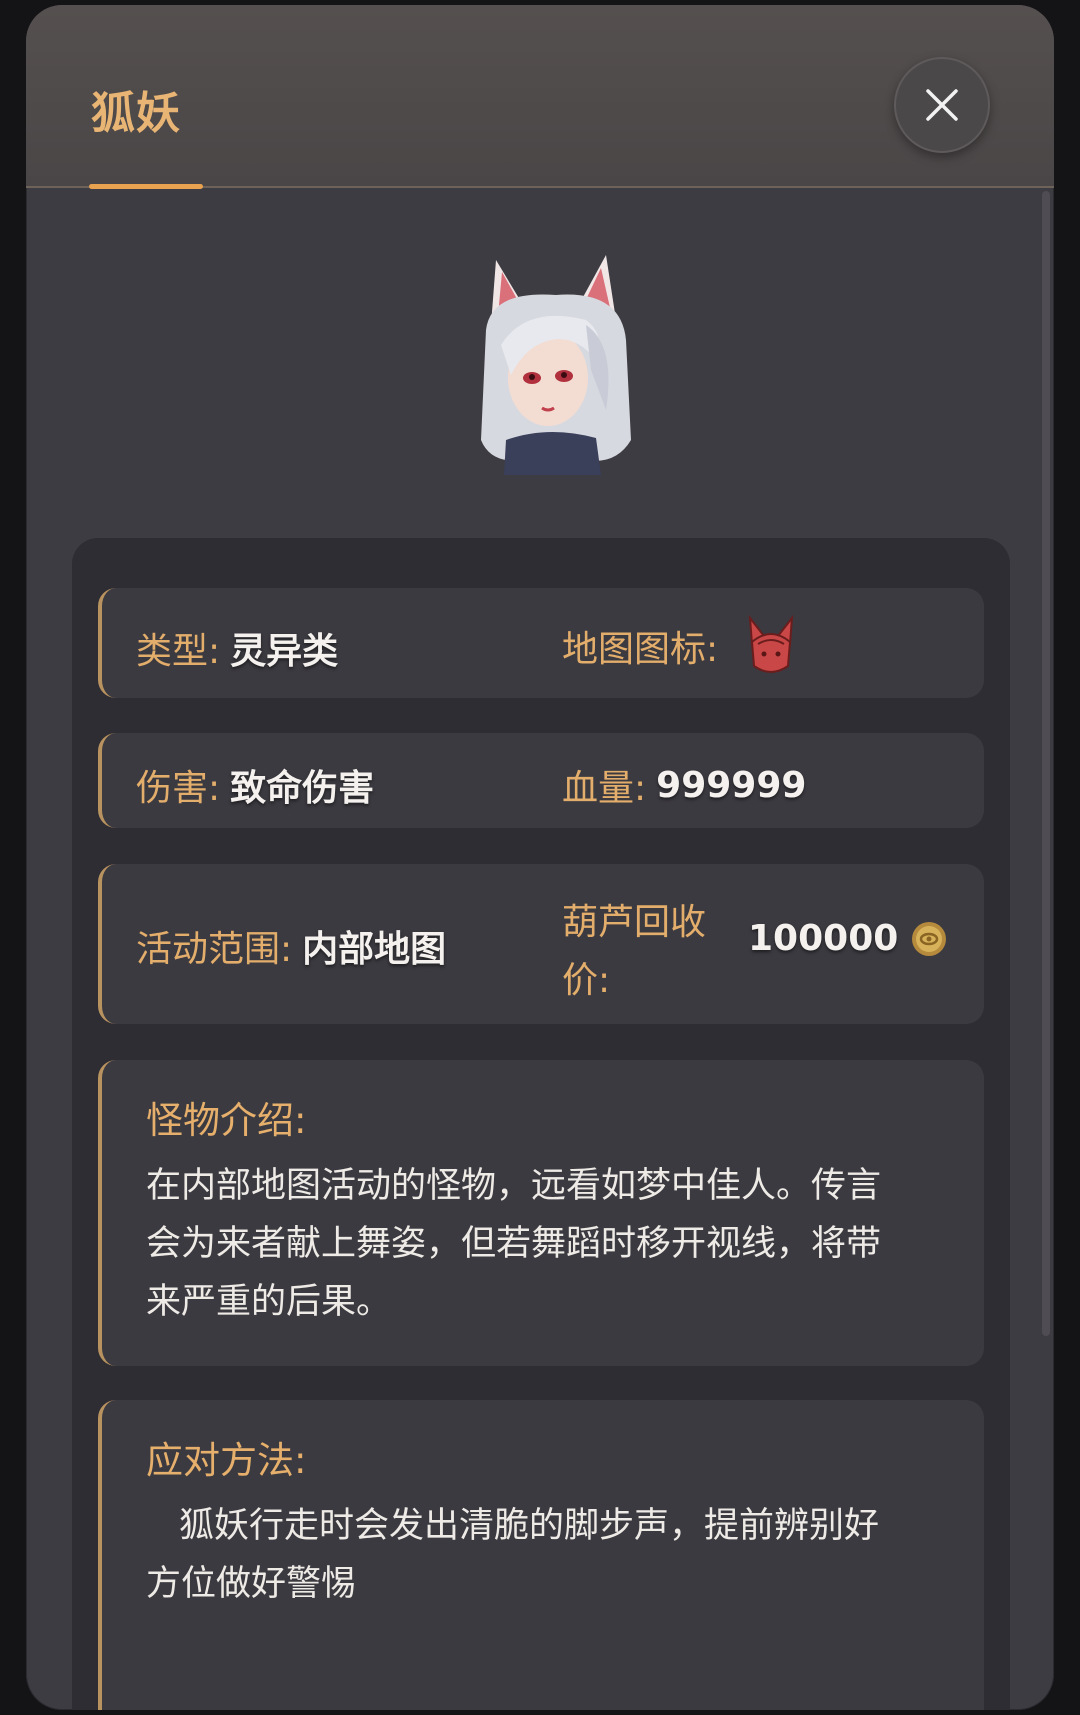  What do you see at coordinates (514, 1244) in the screenshot?
I see `intro-line: 会为来者献上舞姿，但若舞蹈时移开视线，将带` at bounding box center [514, 1244].